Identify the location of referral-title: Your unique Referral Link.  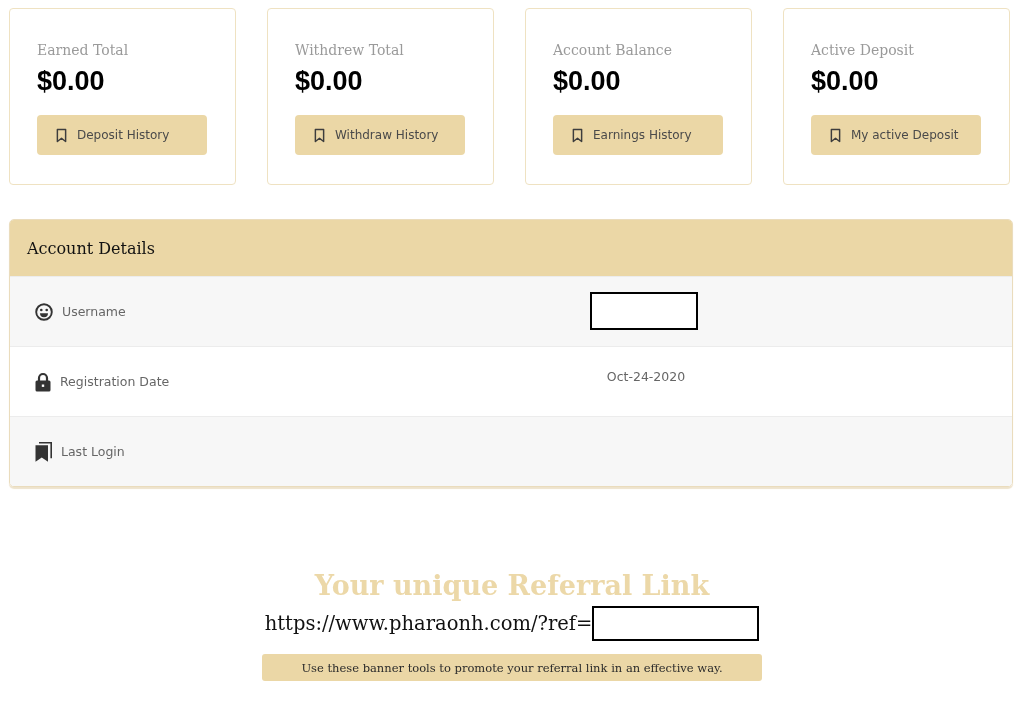
(512, 586).